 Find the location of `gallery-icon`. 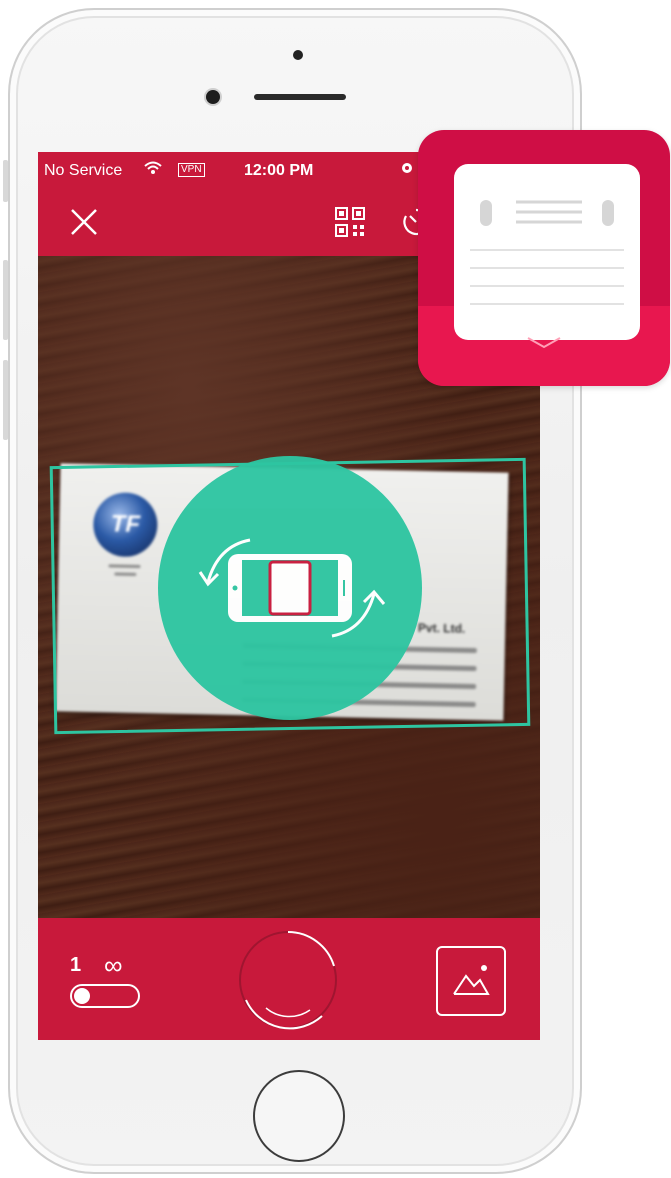

gallery-icon is located at coordinates (471, 980).